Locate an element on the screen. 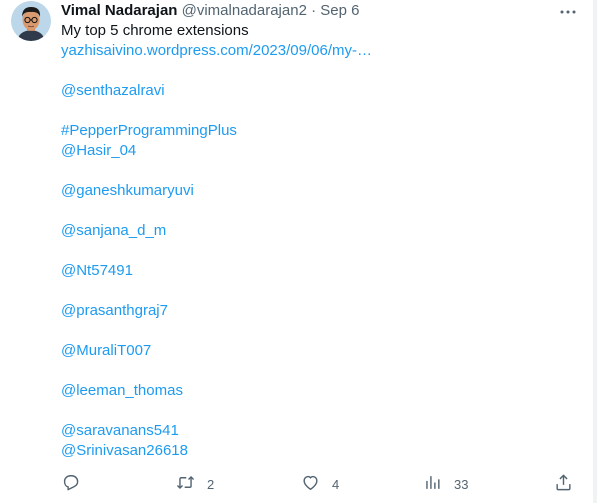 The width and height of the screenshot is (597, 503). tweet-actions: 2 4 33 is located at coordinates (319, 484).